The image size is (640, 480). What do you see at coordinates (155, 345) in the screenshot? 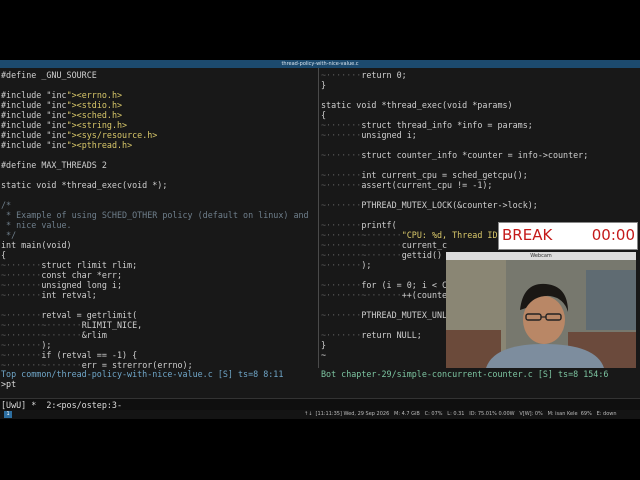
I see `code-line: ~·······);` at bounding box center [155, 345].